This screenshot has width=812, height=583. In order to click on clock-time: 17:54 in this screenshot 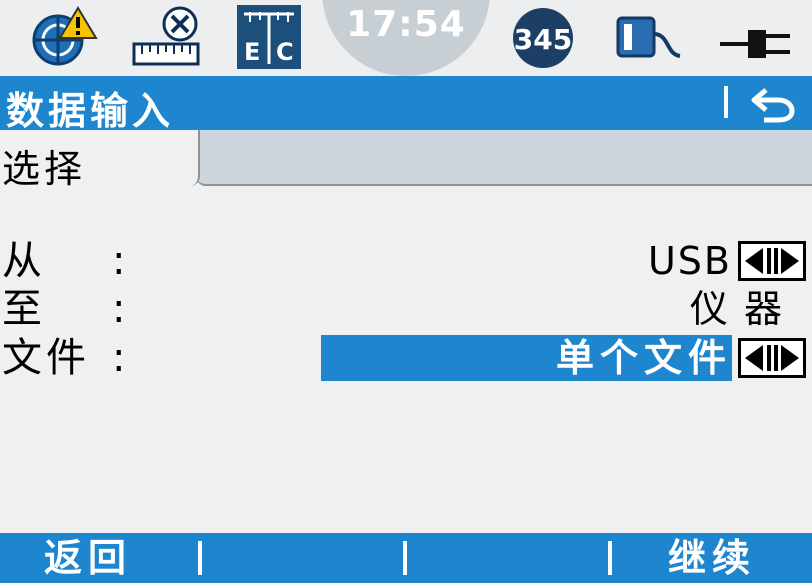, I will do `click(406, 24)`.